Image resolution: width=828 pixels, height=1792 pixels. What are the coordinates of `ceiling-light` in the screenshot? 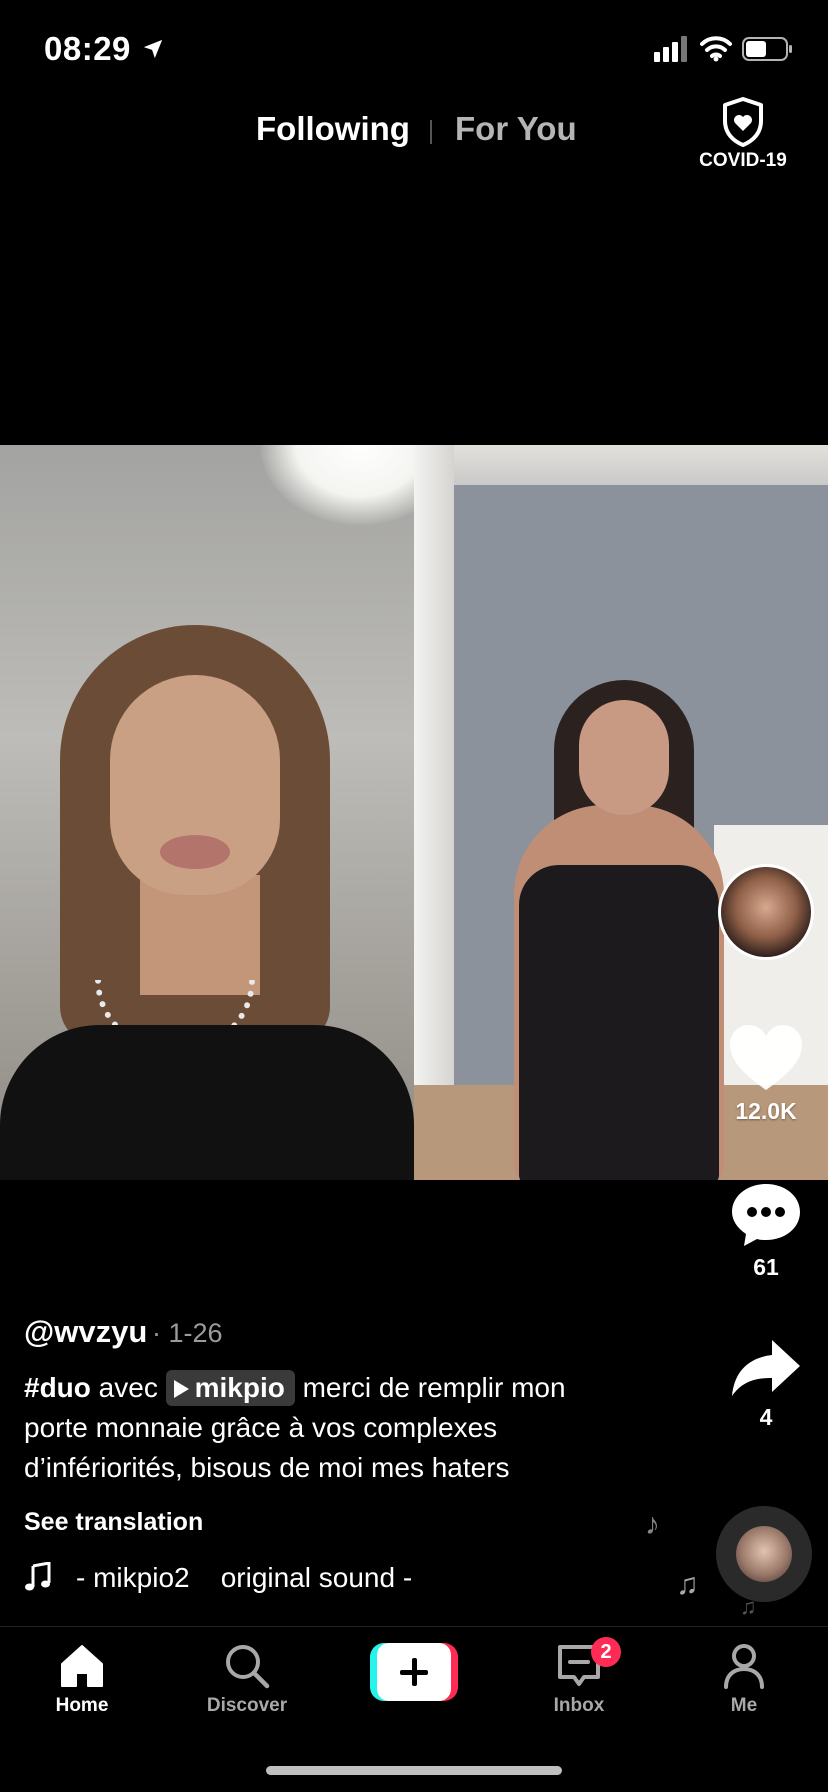 It's located at (337, 485).